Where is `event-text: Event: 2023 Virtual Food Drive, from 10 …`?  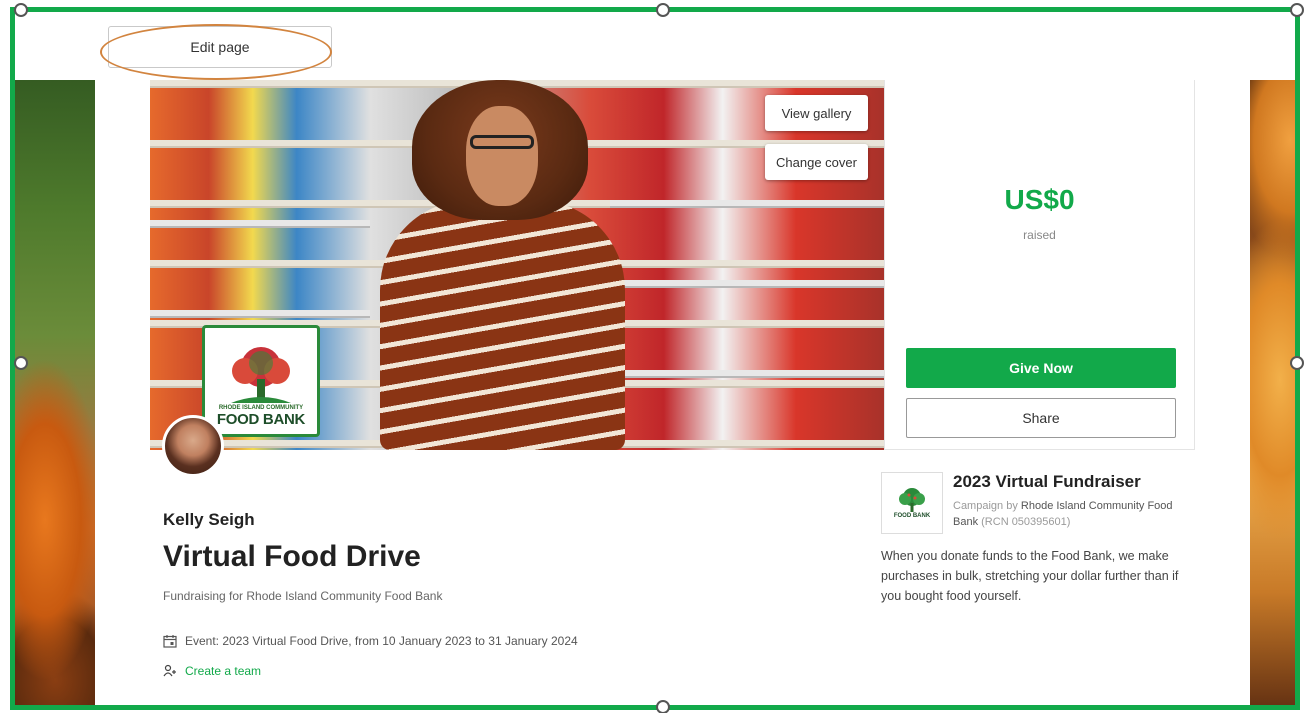 event-text: Event: 2023 Virtual Food Drive, from 10 … is located at coordinates (381, 641).